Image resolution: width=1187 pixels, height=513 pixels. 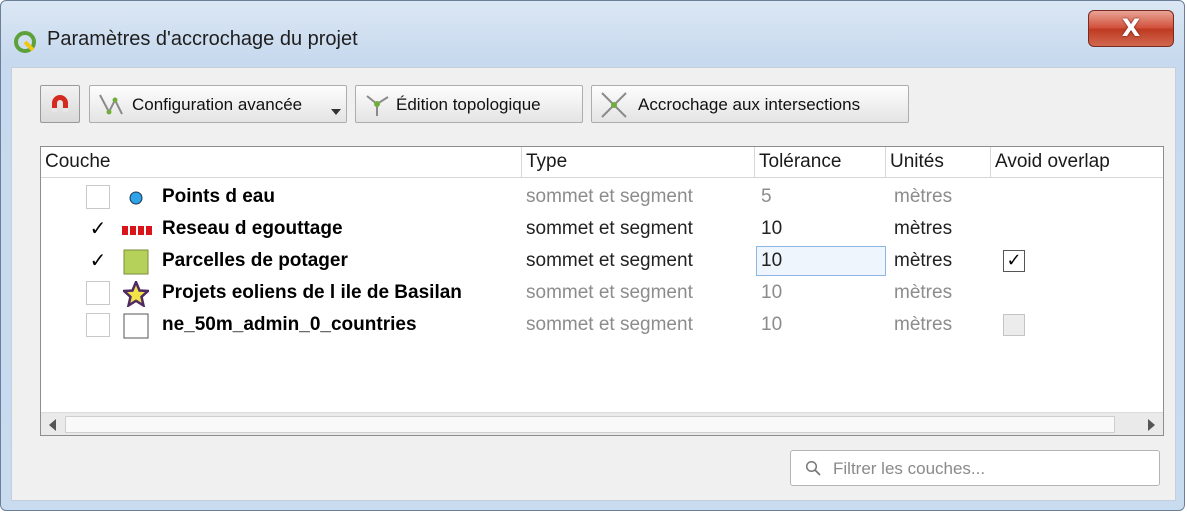 What do you see at coordinates (1014, 261) in the screenshot?
I see `avoid-overlap-checkbox-checked: ✓` at bounding box center [1014, 261].